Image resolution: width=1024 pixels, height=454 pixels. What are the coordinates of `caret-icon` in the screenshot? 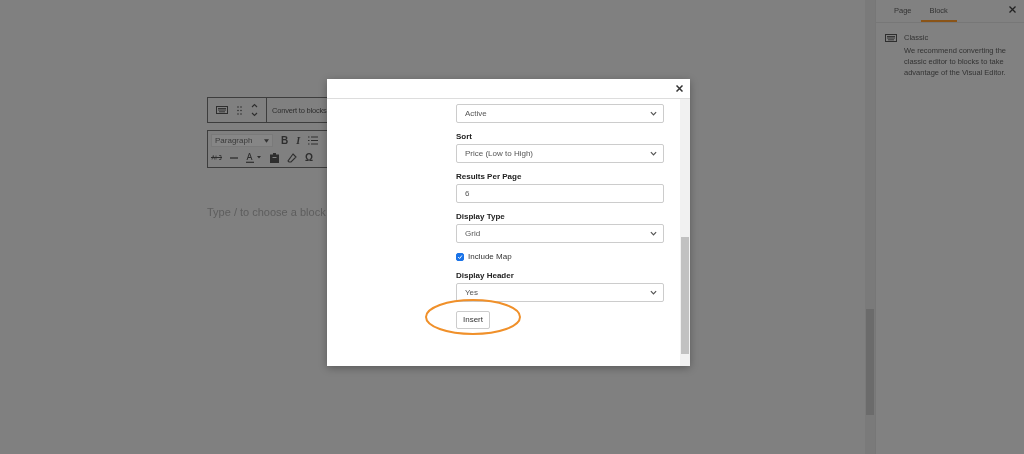 It's located at (266, 140).